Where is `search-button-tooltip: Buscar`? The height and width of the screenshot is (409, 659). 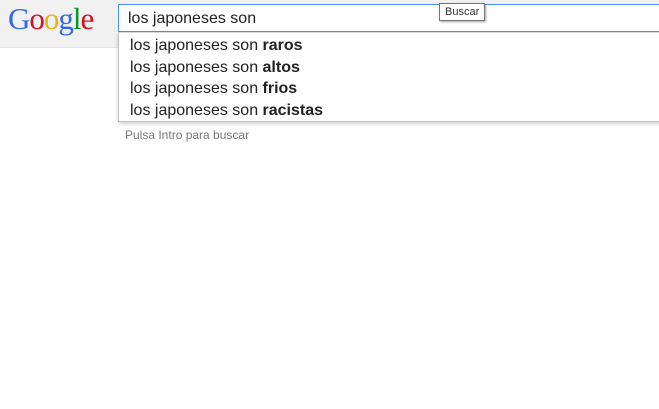
search-button-tooltip: Buscar is located at coordinates (462, 12).